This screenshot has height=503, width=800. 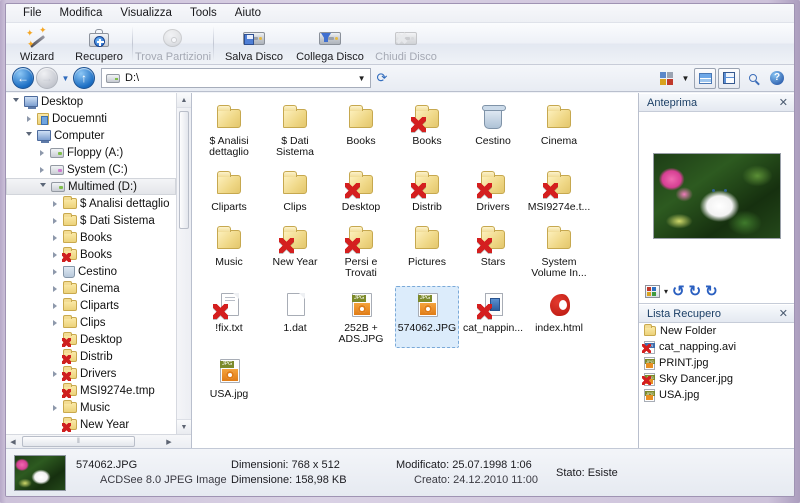 What do you see at coordinates (295, 317) in the screenshot?
I see `file-item: 1.dat` at bounding box center [295, 317].